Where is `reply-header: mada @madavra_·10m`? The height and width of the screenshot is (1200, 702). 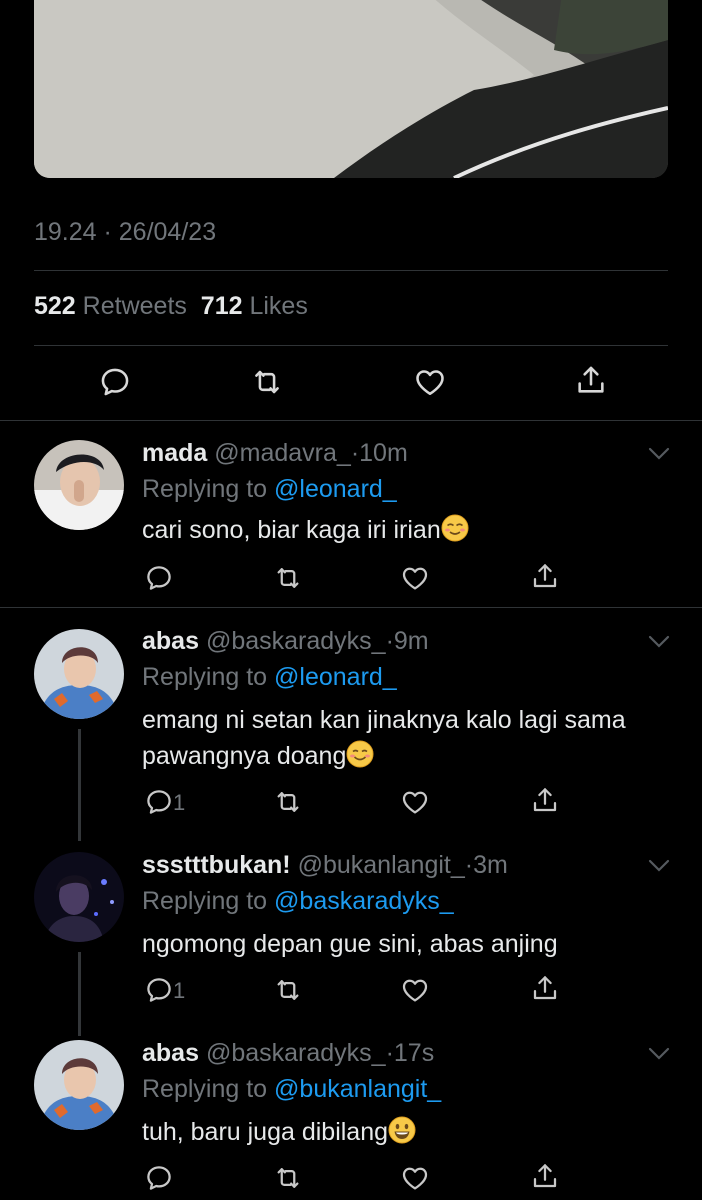
reply-header: mada @madavra_·10m is located at coordinates (275, 453).